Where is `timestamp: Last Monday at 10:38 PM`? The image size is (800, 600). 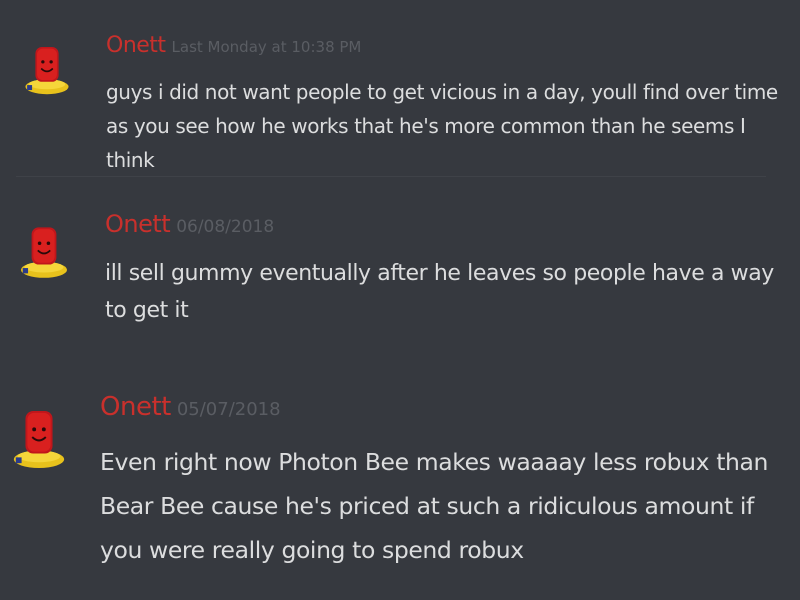 timestamp: Last Monday at 10:38 PM is located at coordinates (266, 47).